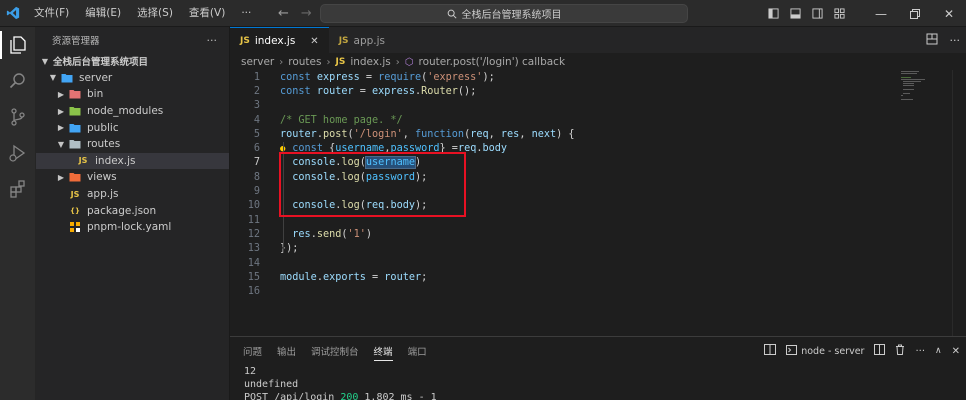 The height and width of the screenshot is (400, 966). I want to click on title-bar-controls: — ✕, so click(864, 13).